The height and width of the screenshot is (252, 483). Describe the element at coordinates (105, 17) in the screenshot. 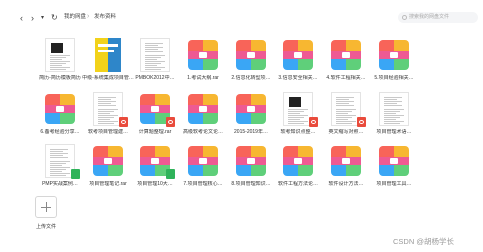

I see `breadcrumb-current: 发布资料` at that location.